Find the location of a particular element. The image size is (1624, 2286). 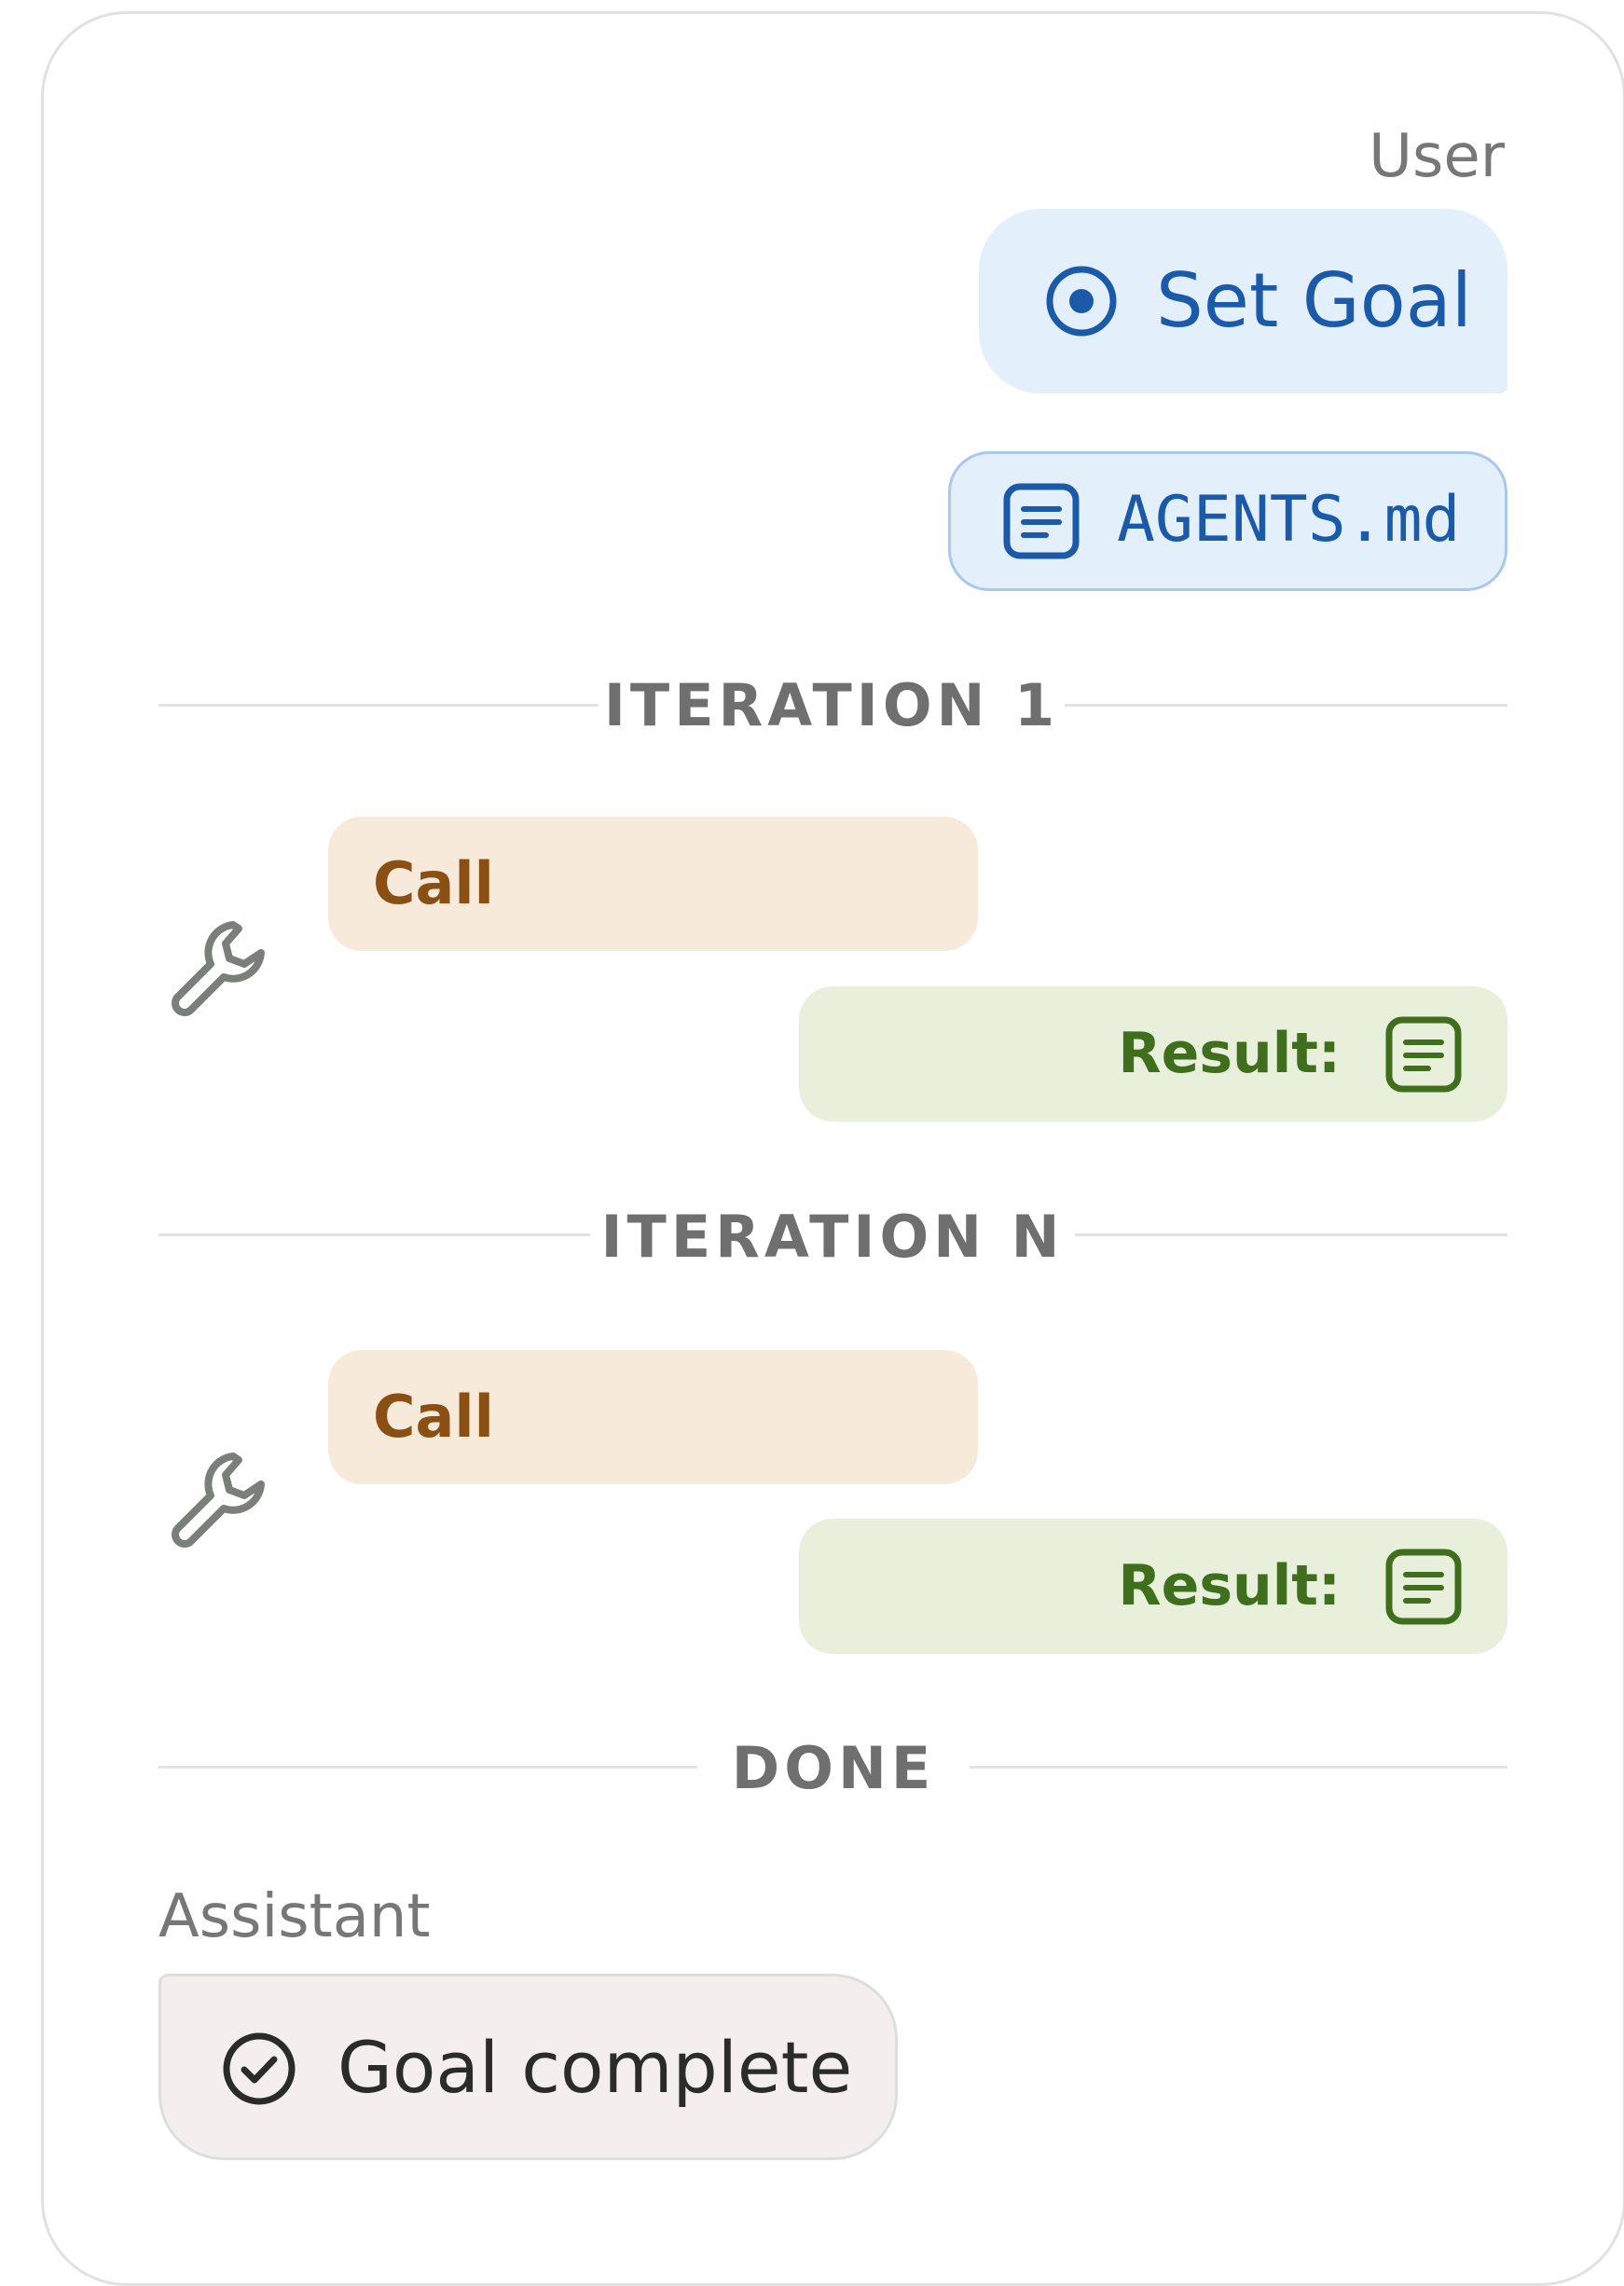

iteration-n-title: ITERATION N is located at coordinates (832, 1237).